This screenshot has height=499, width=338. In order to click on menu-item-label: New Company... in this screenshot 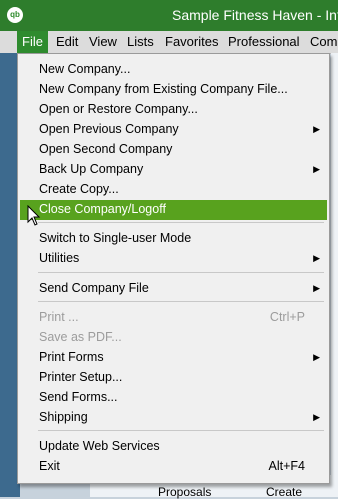, I will do `click(85, 69)`.